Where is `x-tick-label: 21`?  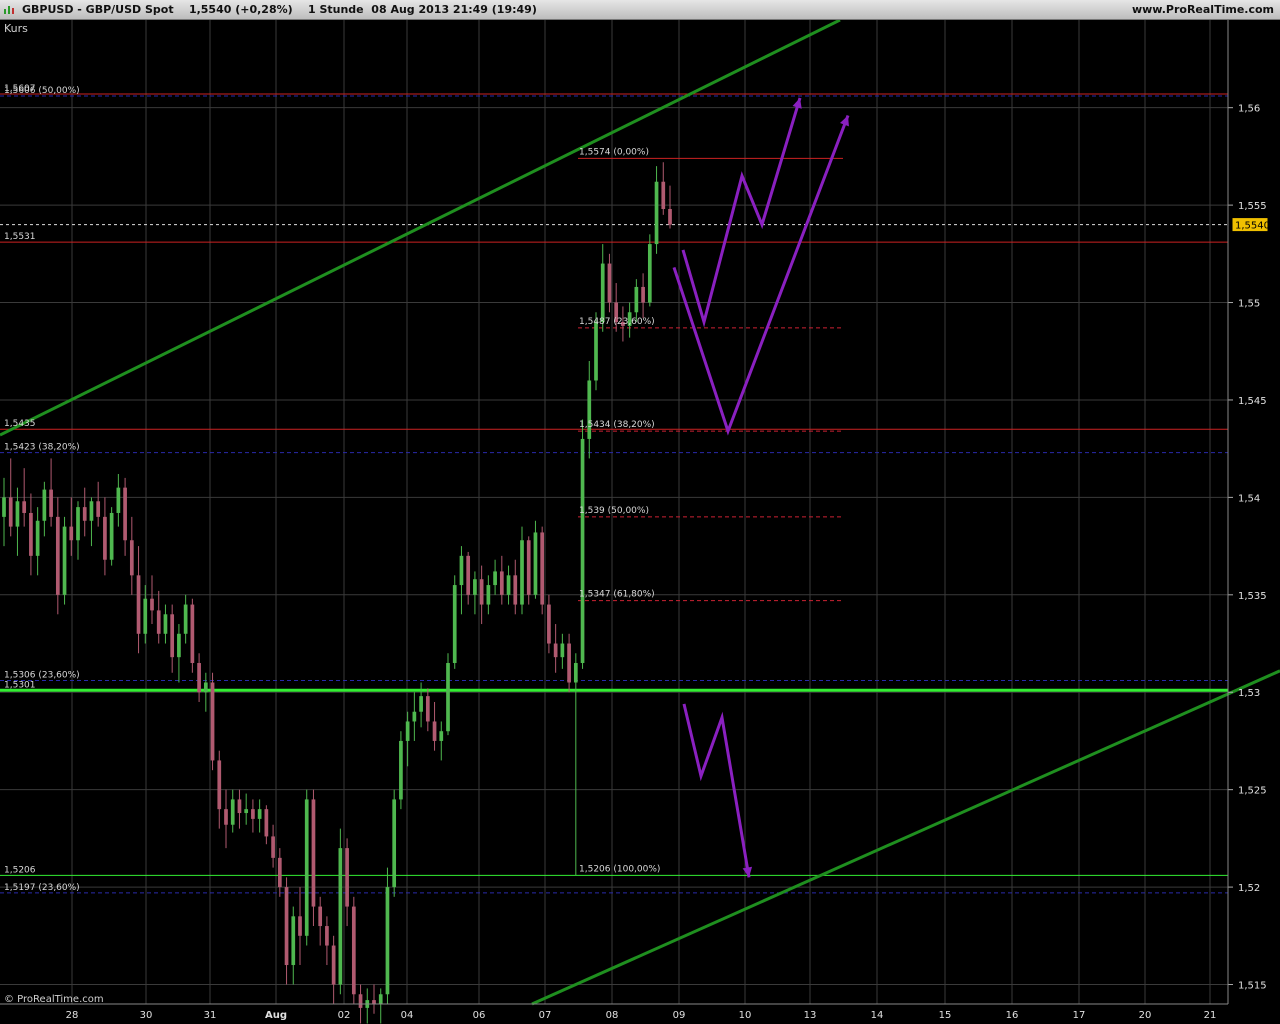 x-tick-label: 21 is located at coordinates (1210, 1015).